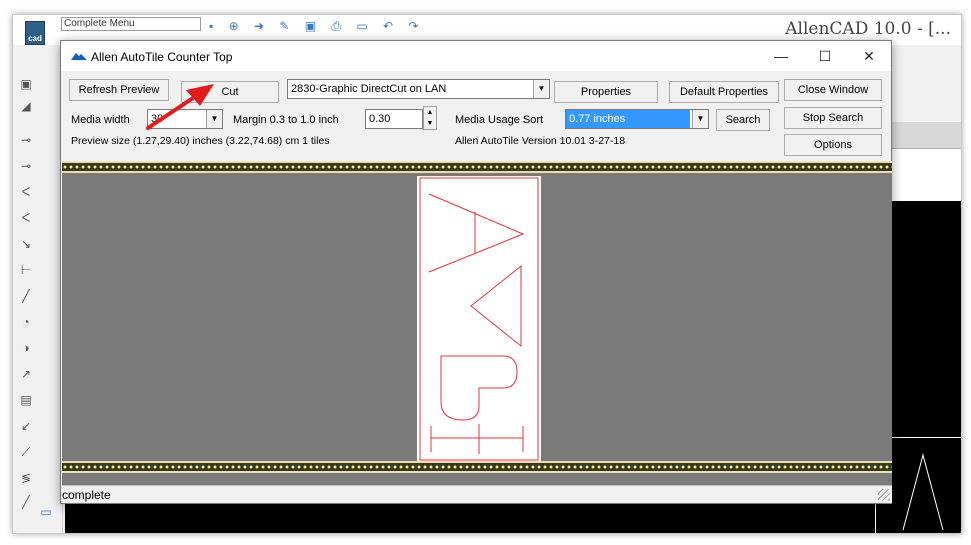  Describe the element at coordinates (884, 495) in the screenshot. I see `resize-grip-icon` at that location.